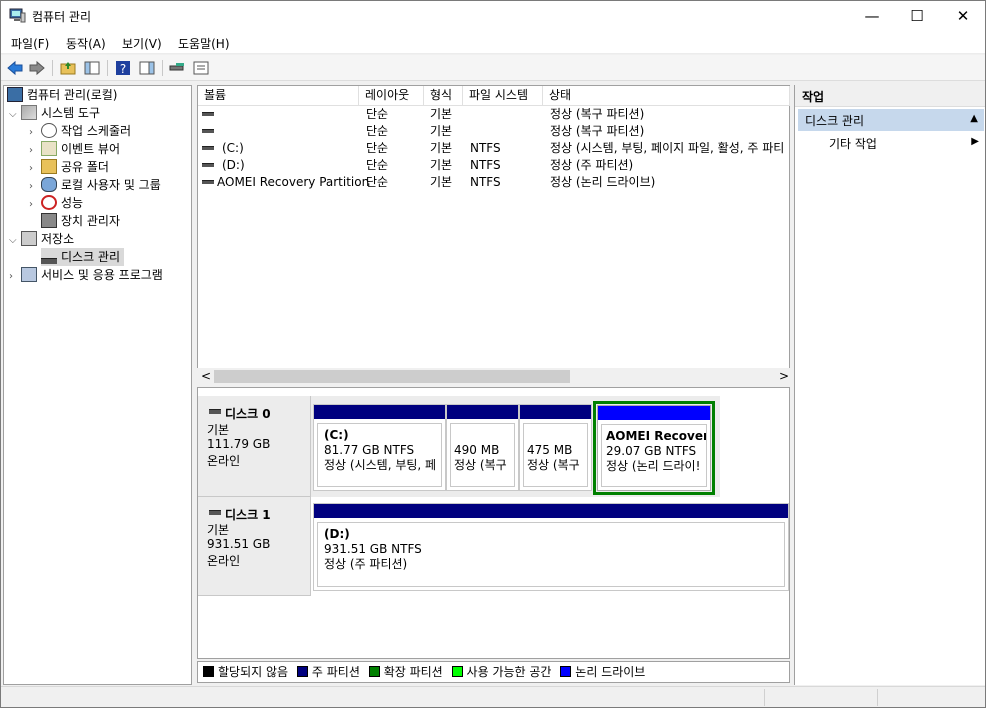 Image resolution: width=986 pixels, height=708 pixels. What do you see at coordinates (391, 96) in the screenshot?
I see `column-header-layout: 레이아웃` at bounding box center [391, 96].